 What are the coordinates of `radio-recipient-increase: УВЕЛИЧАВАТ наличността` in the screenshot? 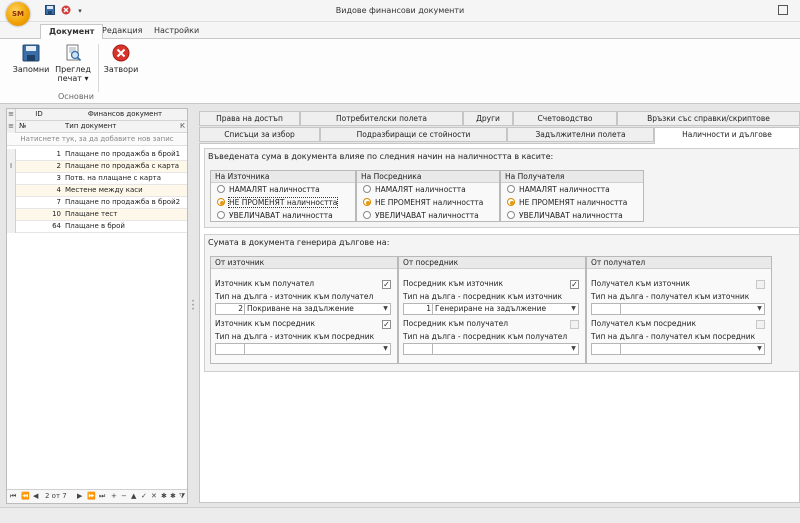 It's located at (565, 216).